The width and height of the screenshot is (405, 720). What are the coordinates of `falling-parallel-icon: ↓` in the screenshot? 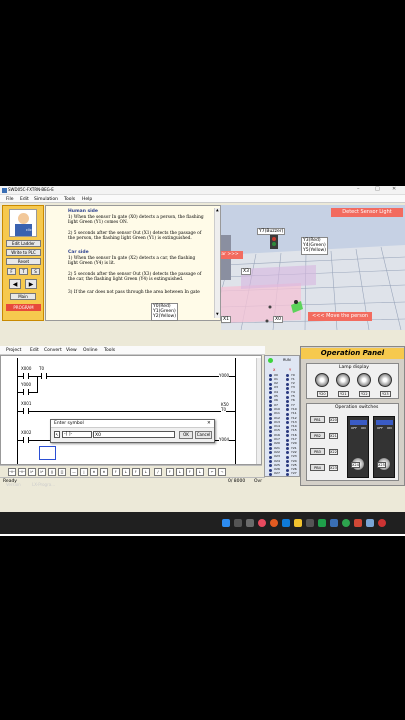 It's located at (146, 472).